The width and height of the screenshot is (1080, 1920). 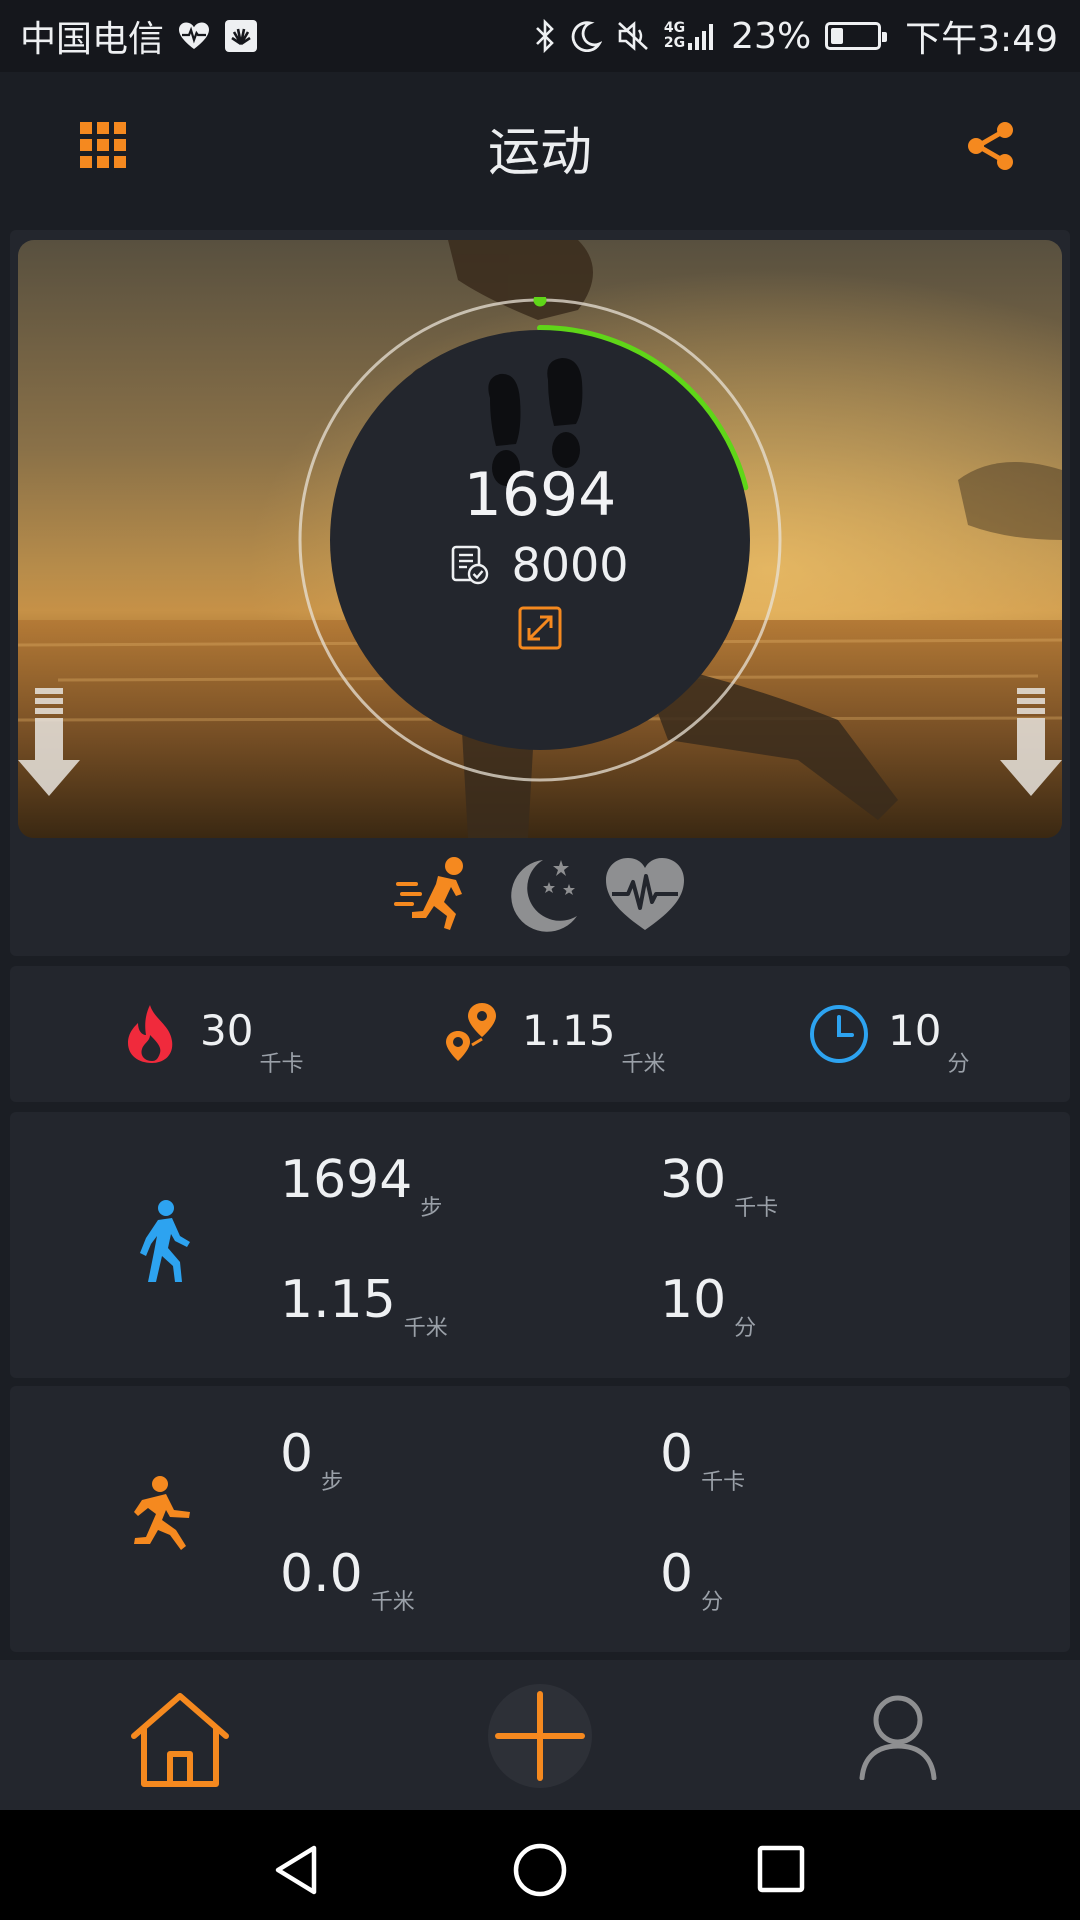 What do you see at coordinates (745, 1328) in the screenshot?
I see `walk-duration-unit: 分` at bounding box center [745, 1328].